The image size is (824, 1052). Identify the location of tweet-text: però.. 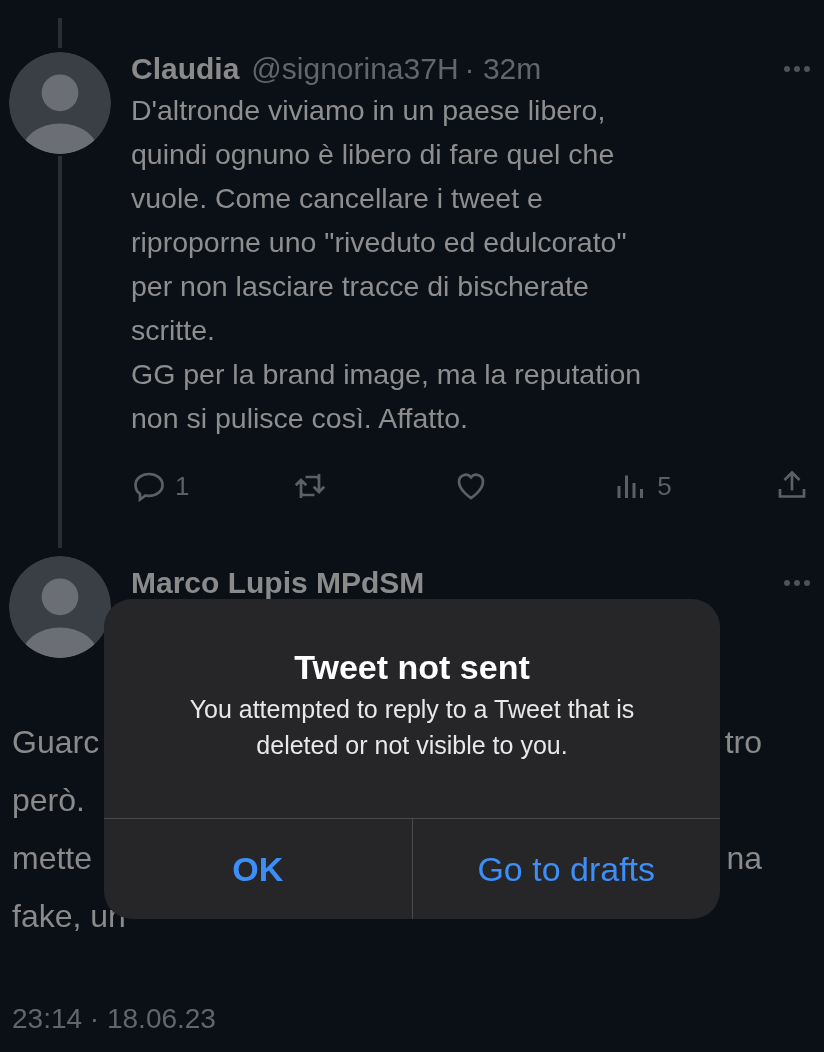
(48, 800).